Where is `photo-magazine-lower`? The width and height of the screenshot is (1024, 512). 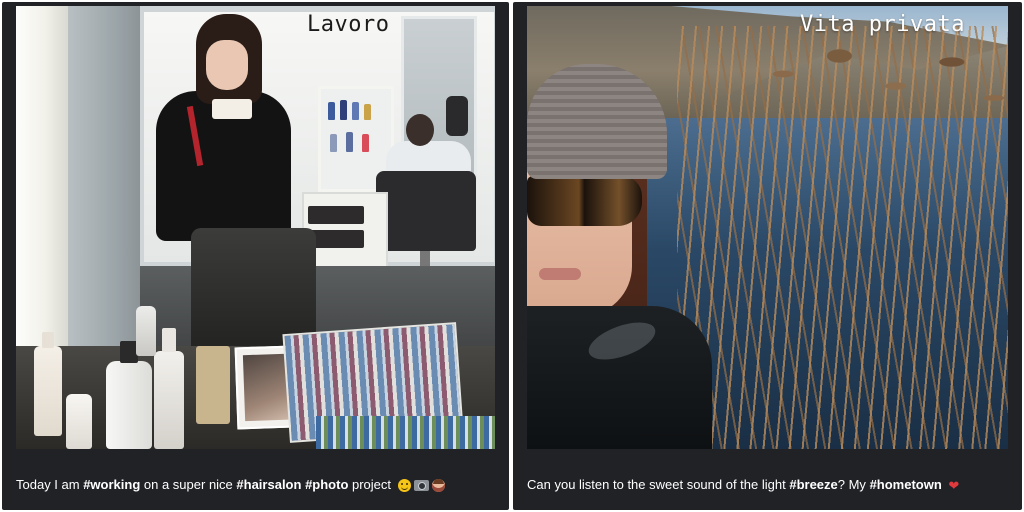
photo-magazine-lower is located at coordinates (405, 432).